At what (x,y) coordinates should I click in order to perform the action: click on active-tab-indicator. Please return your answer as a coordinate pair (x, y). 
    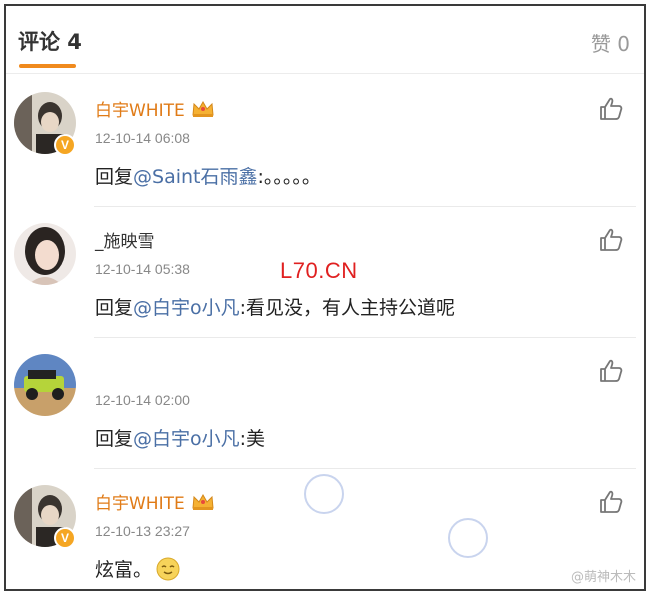
    Looking at the image, I should click on (47, 66).